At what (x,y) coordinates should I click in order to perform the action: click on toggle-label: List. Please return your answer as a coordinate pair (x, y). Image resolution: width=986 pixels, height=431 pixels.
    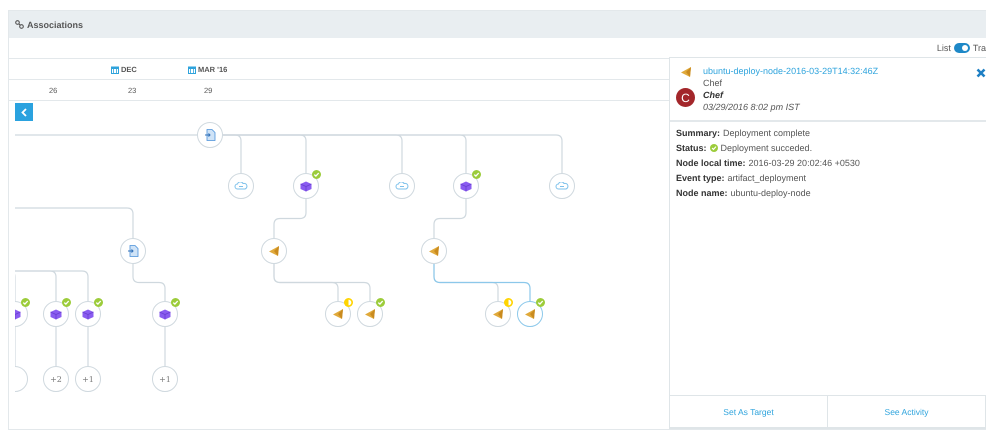
    Looking at the image, I should click on (943, 48).